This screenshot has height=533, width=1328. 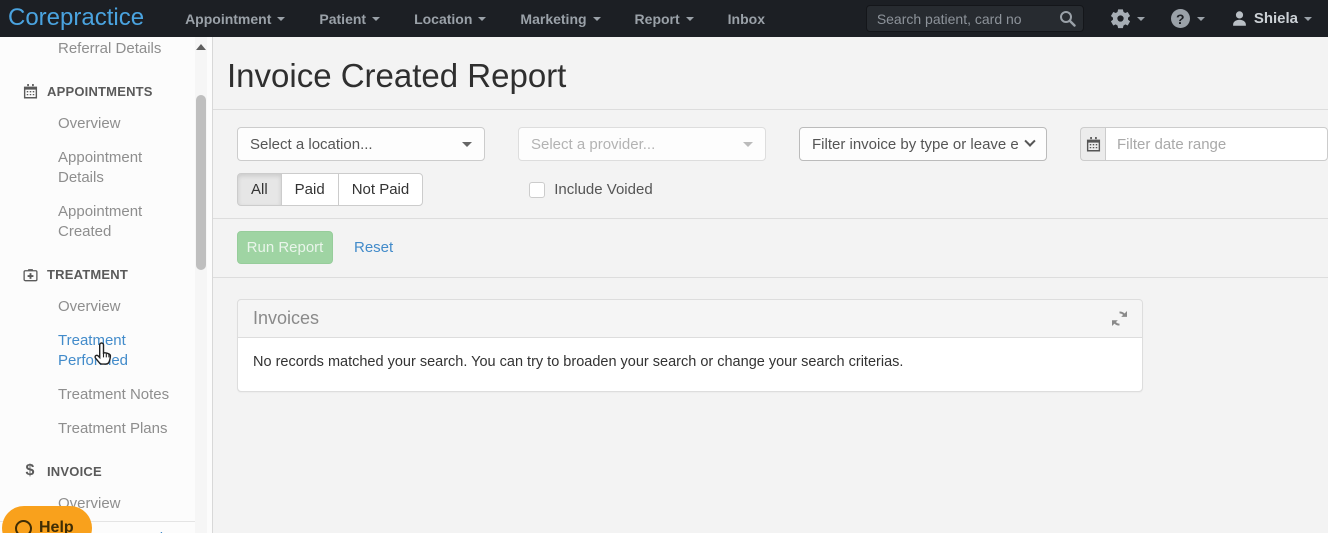 What do you see at coordinates (23, 526) in the screenshot?
I see `help-circle-icon` at bounding box center [23, 526].